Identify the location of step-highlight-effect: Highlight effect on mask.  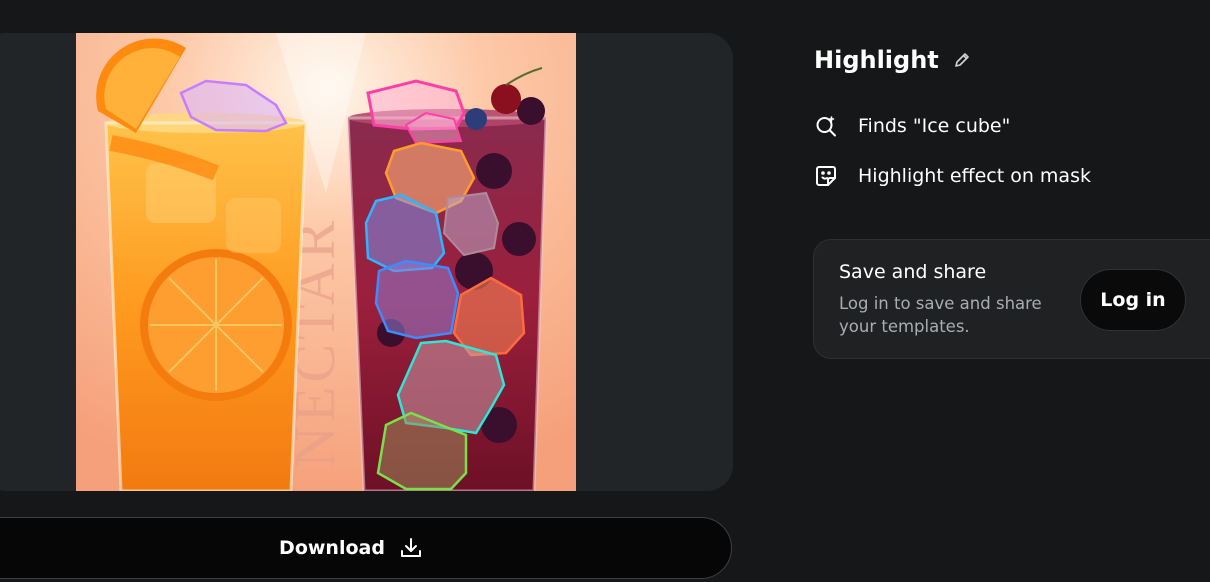
(952, 176).